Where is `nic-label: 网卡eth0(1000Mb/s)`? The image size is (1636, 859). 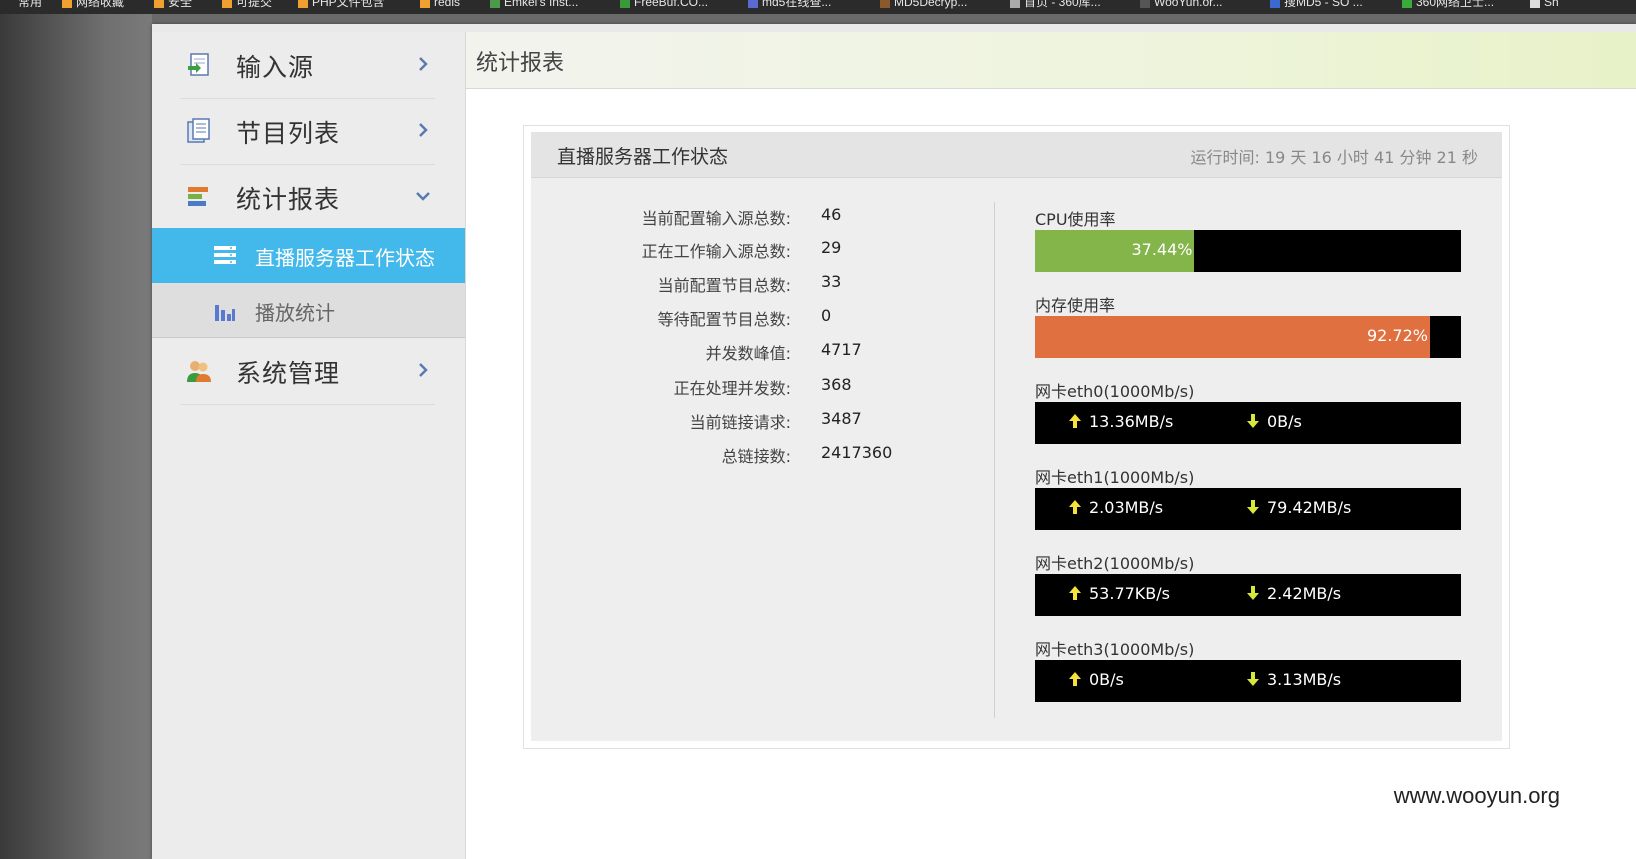
nic-label: 网卡eth0(1000Mb/s) is located at coordinates (1115, 391).